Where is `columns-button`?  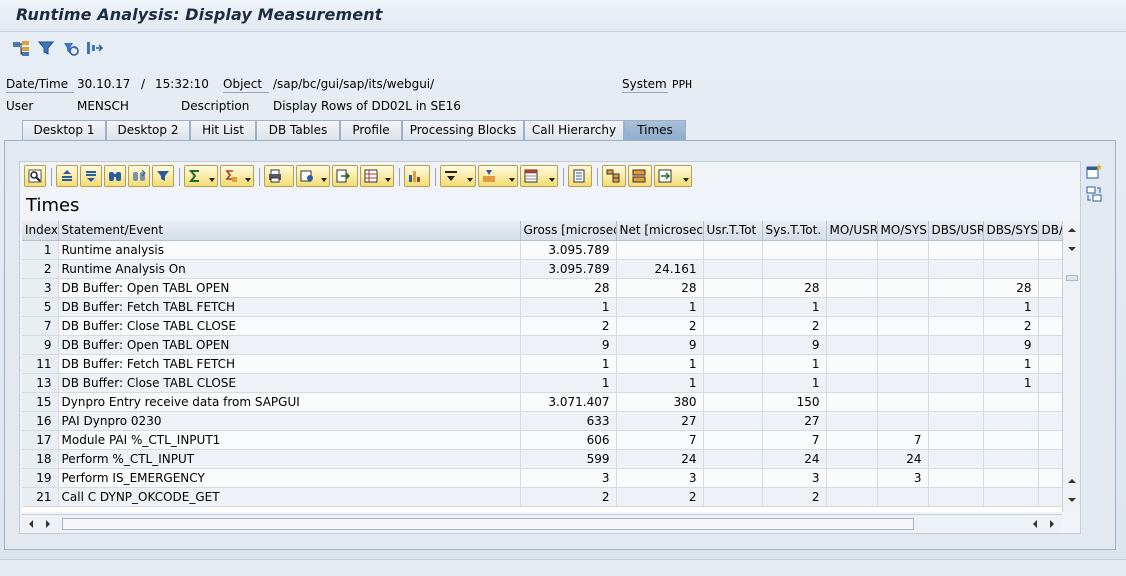 columns-button is located at coordinates (539, 176).